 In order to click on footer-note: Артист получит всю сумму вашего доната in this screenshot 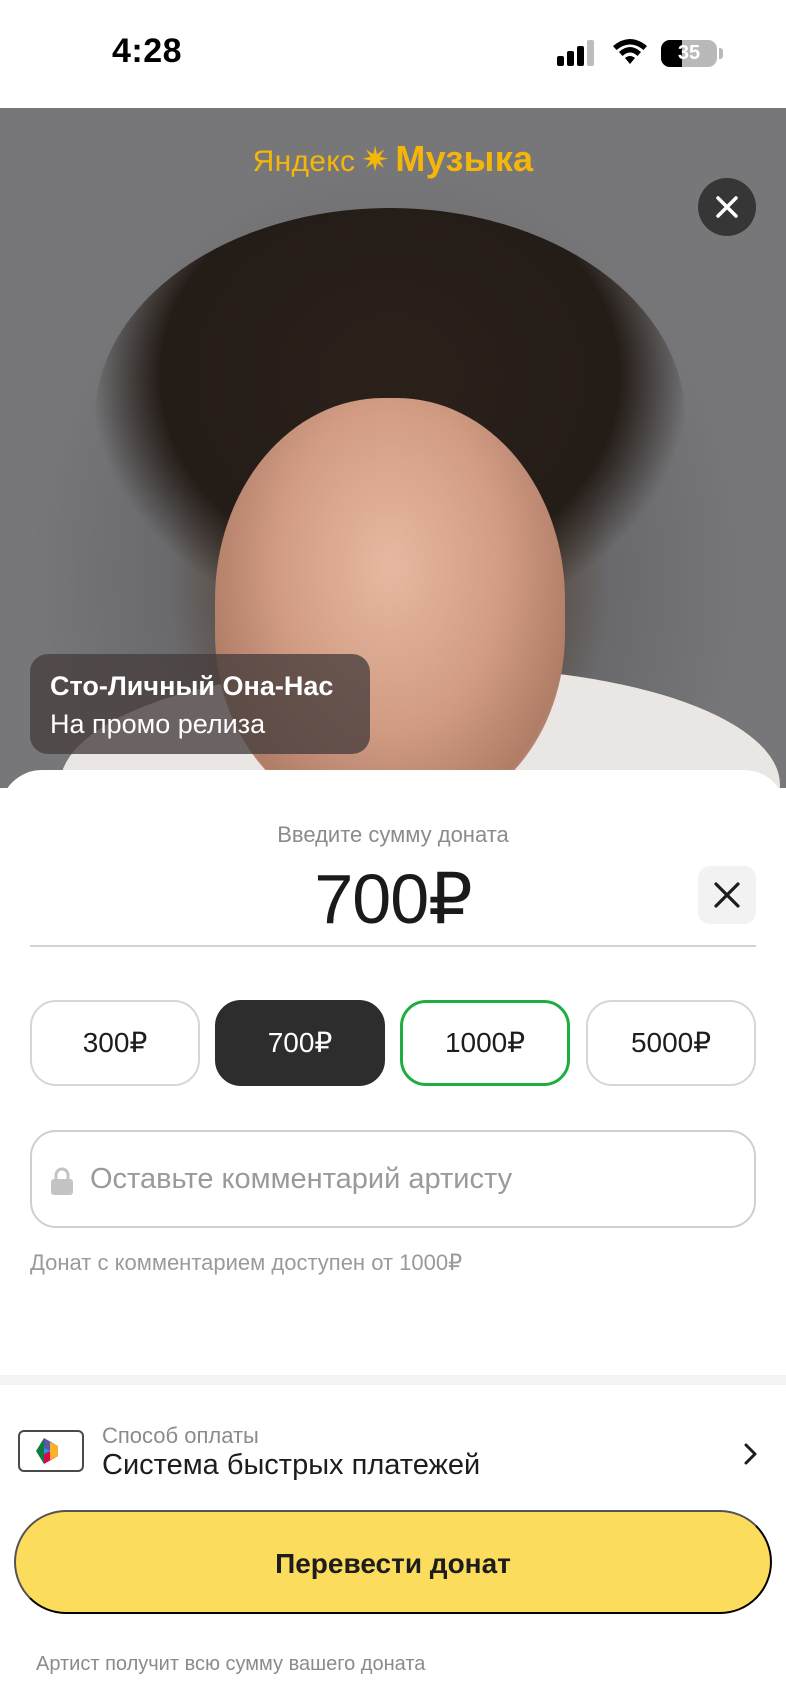, I will do `click(231, 1664)`.